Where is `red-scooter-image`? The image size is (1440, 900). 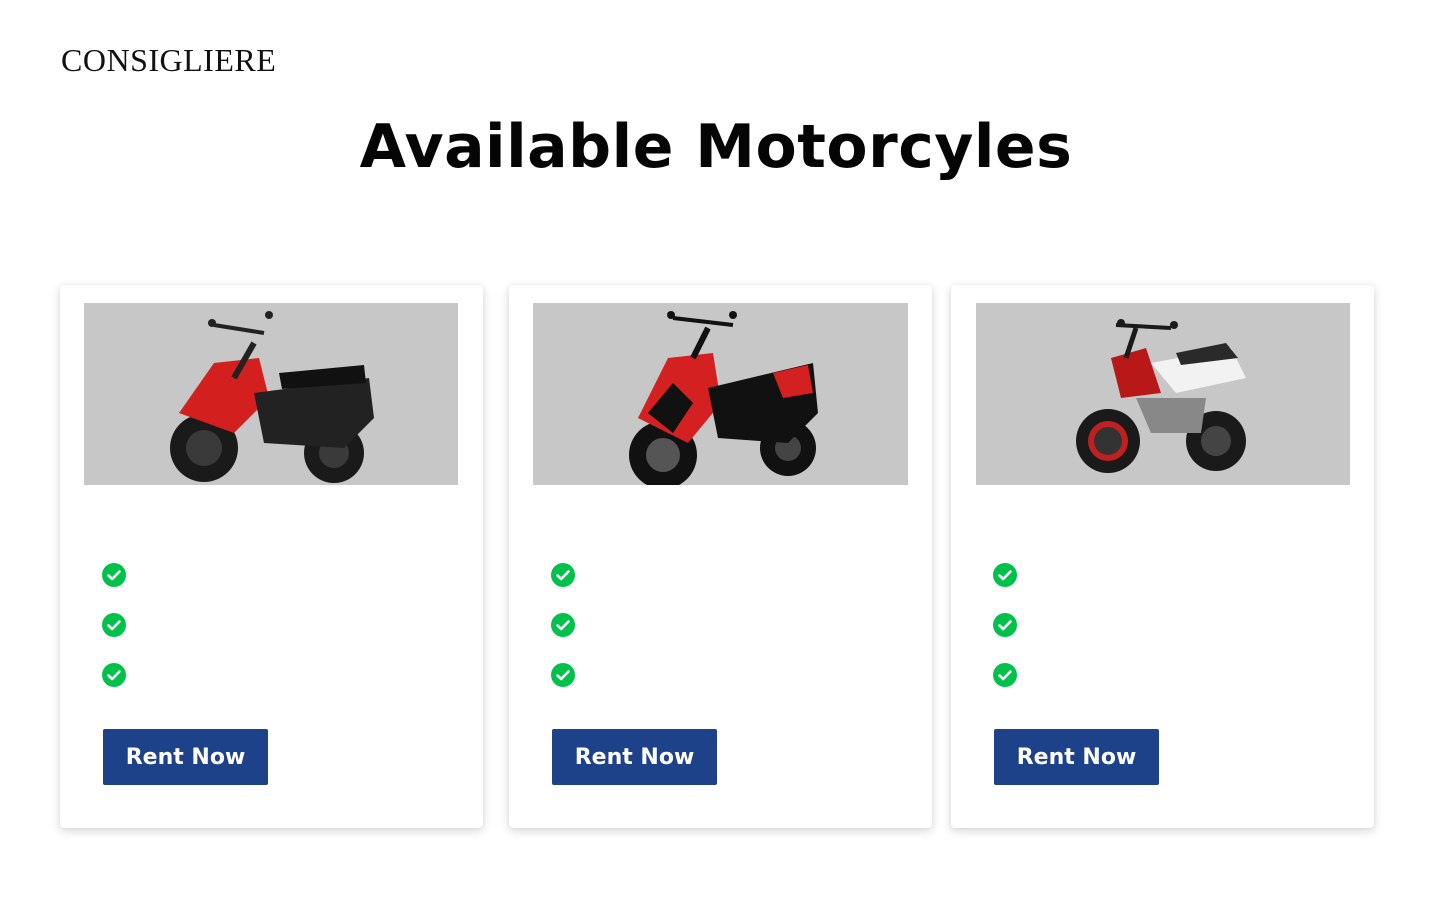 red-scooter-image is located at coordinates (272, 397).